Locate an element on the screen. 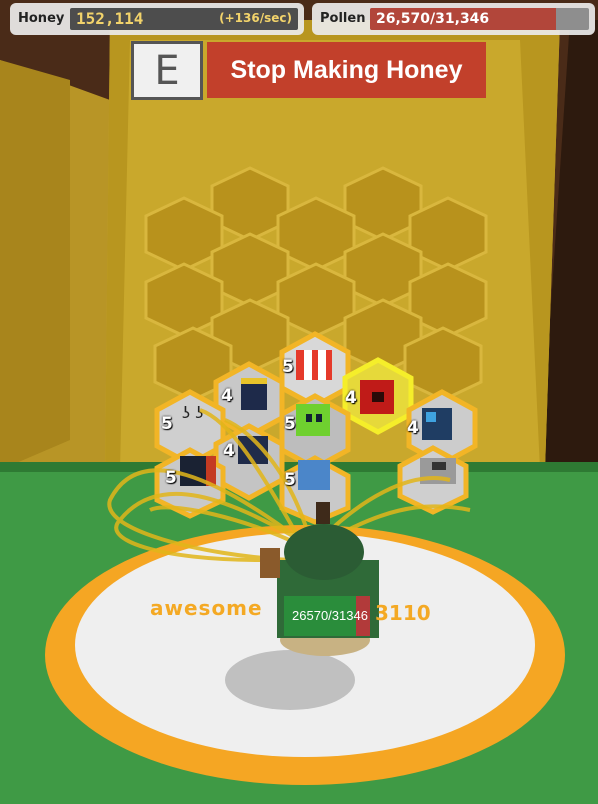 The height and width of the screenshot is (804, 598). honey-rate: (+136/sec) is located at coordinates (255, 18).